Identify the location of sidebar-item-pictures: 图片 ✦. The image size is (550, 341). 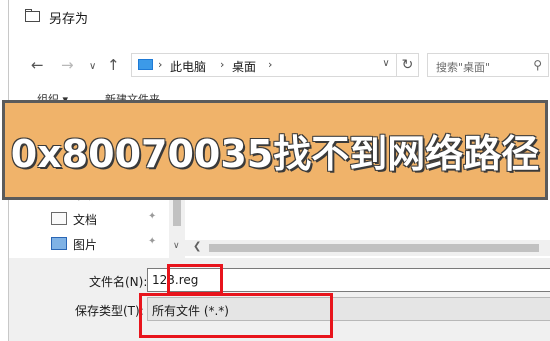
(110, 244).